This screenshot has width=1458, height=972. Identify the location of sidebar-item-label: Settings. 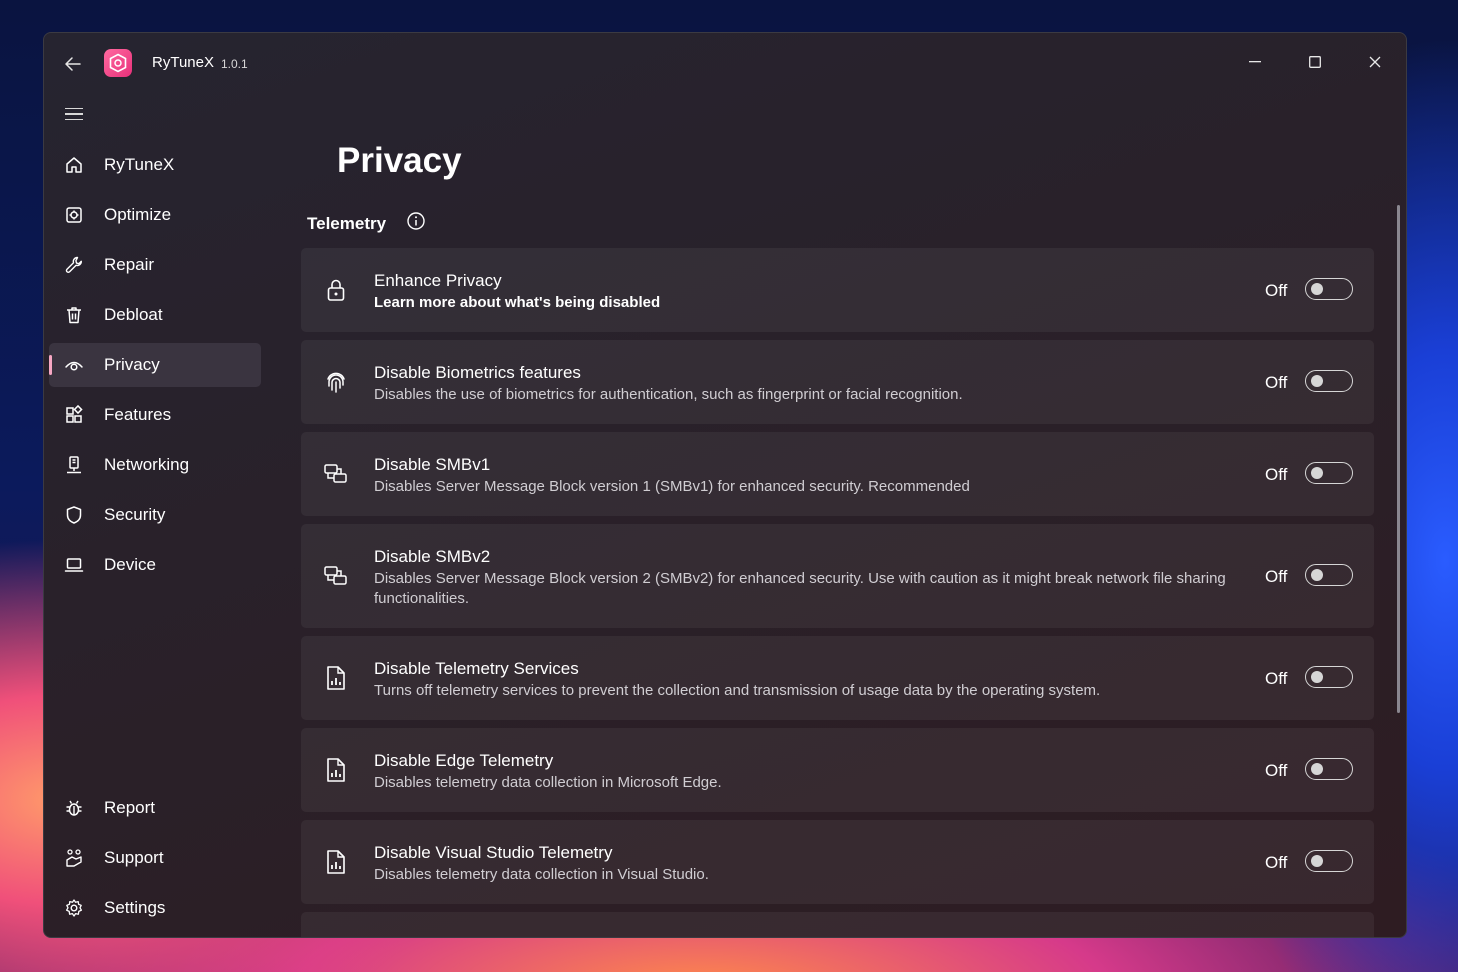
(135, 907).